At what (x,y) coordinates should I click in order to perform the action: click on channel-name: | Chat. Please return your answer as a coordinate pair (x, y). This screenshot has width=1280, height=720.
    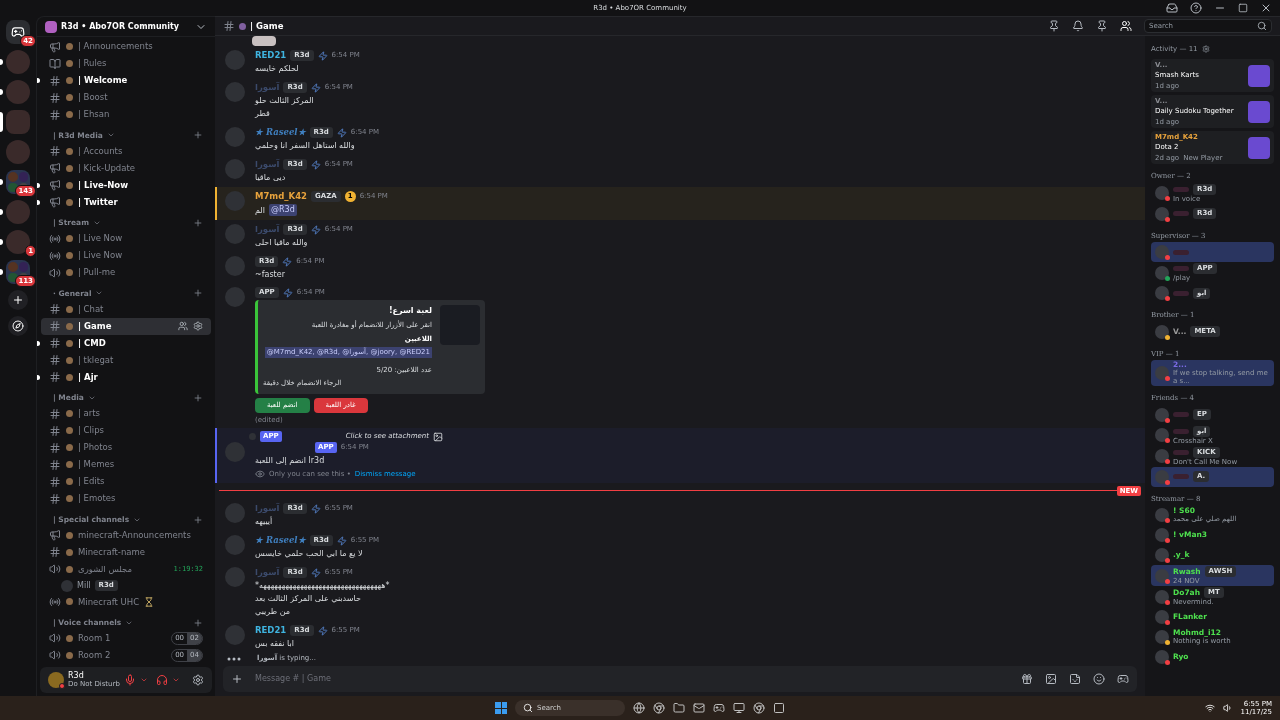
    Looking at the image, I should click on (91, 309).